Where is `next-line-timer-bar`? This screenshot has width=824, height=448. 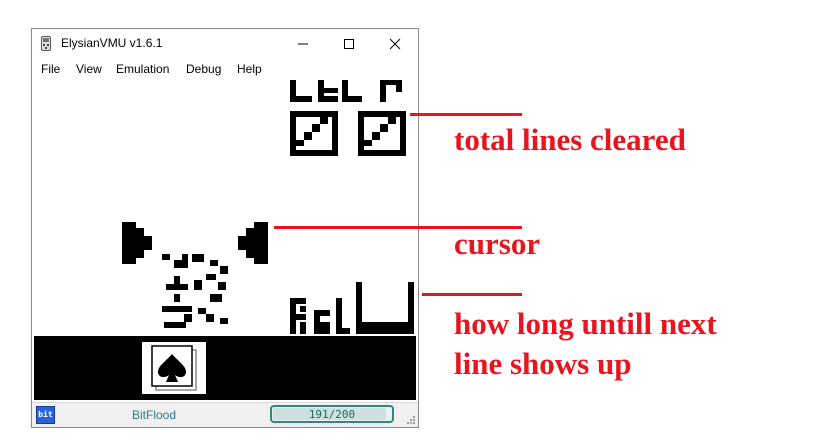 next-line-timer-bar is located at coordinates (385, 308).